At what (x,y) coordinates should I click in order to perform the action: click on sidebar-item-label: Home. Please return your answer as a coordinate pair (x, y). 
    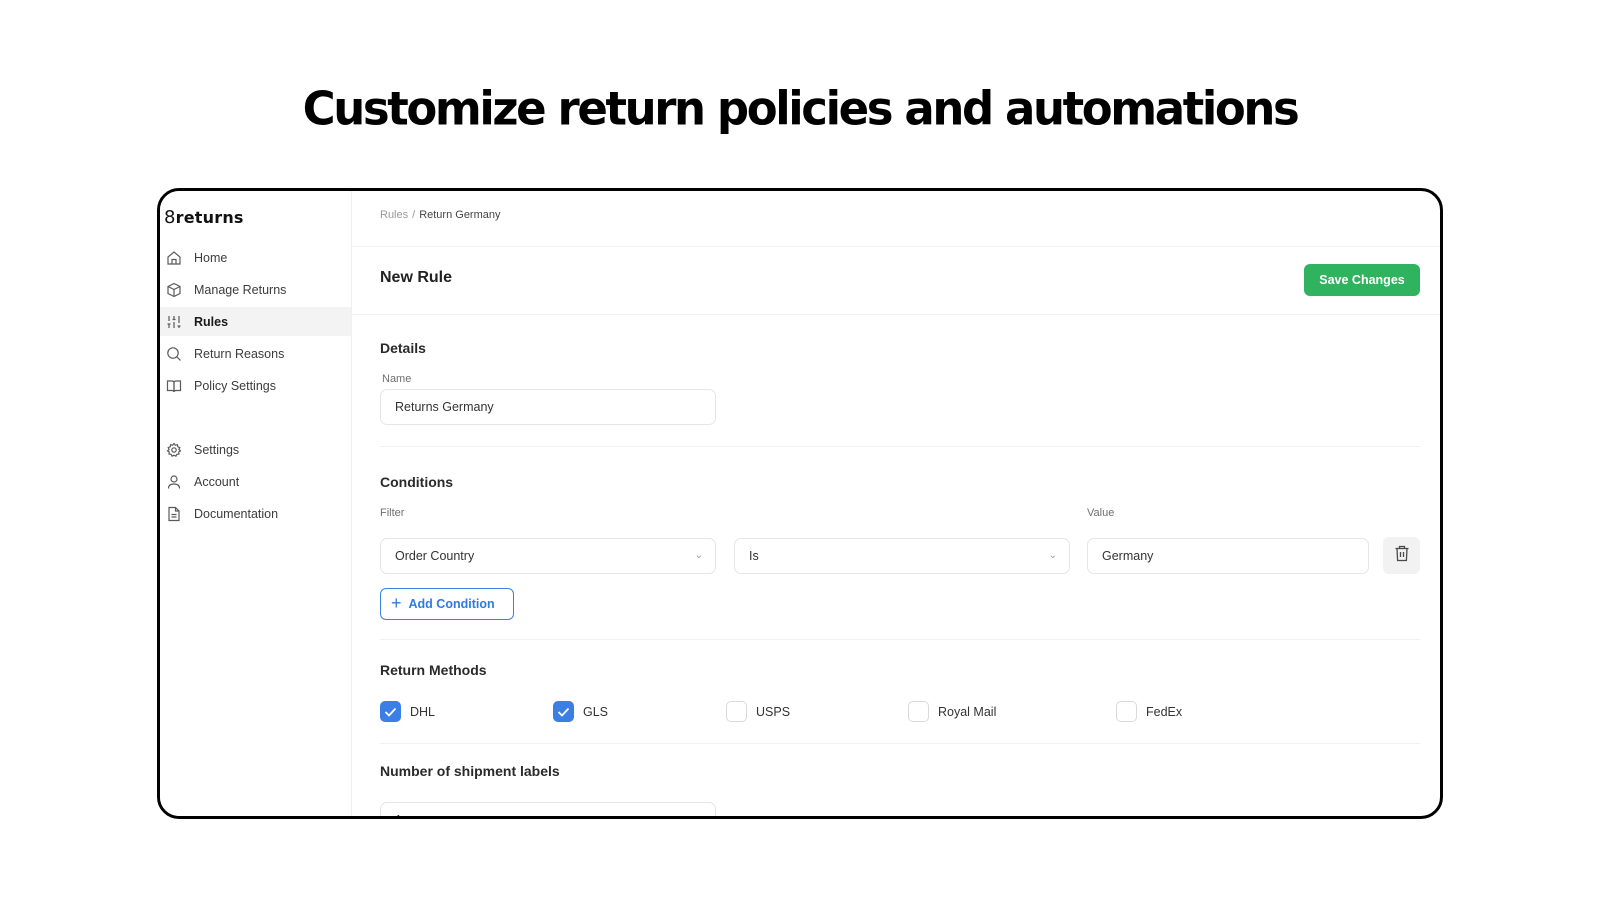
    Looking at the image, I should click on (211, 257).